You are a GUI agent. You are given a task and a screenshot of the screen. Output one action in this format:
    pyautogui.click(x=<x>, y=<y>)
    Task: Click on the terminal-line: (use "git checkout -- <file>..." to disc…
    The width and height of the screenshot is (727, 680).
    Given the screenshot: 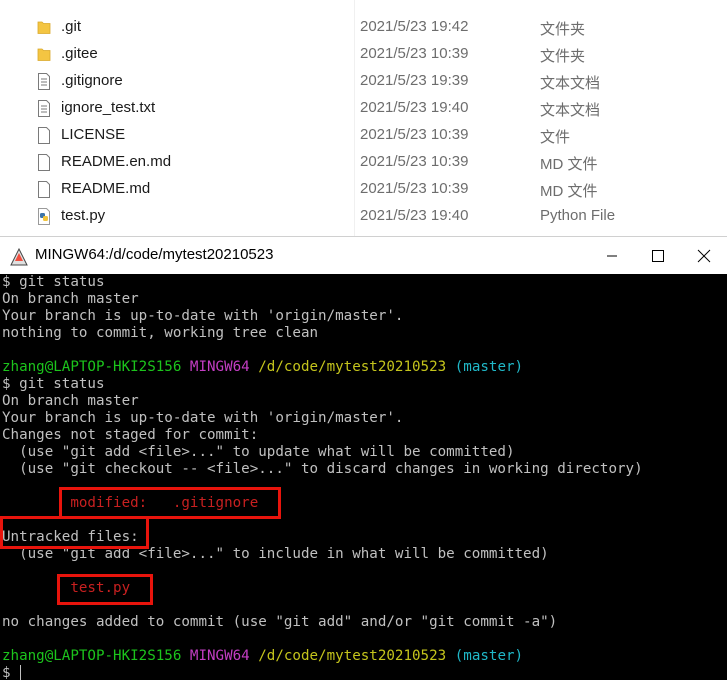 What is the action you would take?
    pyautogui.click(x=322, y=469)
    